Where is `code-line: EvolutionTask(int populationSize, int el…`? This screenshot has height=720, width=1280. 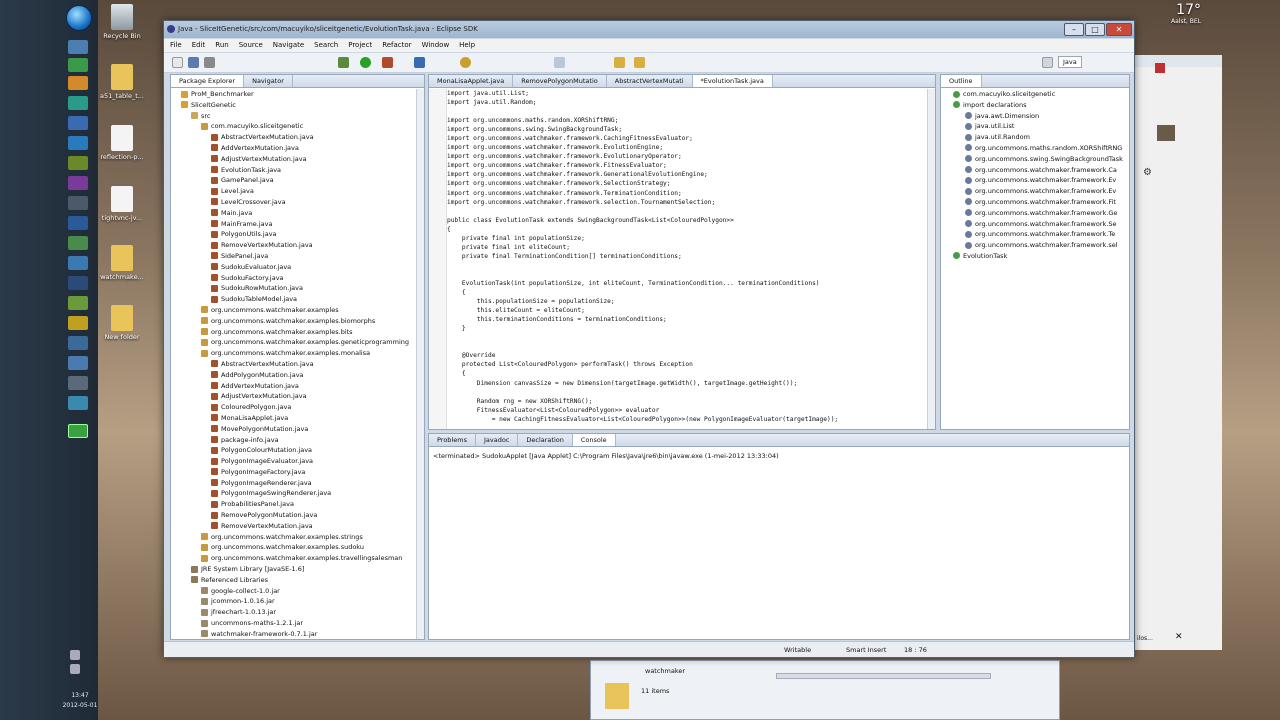
code-line: EvolutionTask(int populationSize, int el… is located at coordinates (684, 283).